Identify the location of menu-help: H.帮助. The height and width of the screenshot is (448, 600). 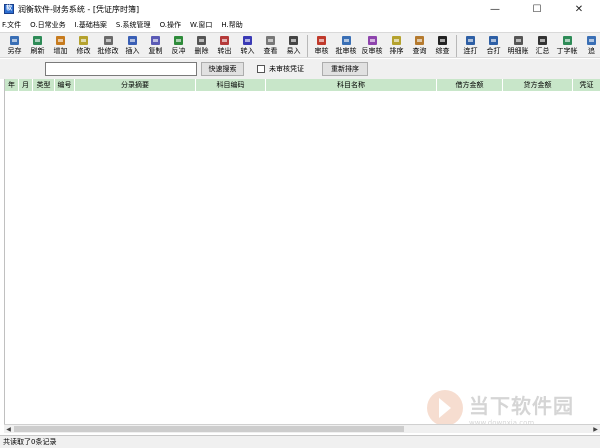
(231, 25).